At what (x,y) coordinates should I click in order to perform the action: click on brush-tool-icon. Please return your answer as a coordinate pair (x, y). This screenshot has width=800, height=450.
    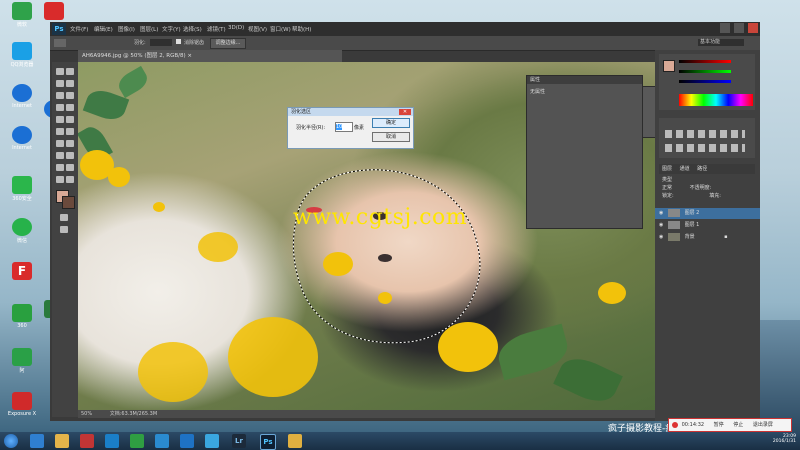
    Looking at the image, I should click on (70, 107).